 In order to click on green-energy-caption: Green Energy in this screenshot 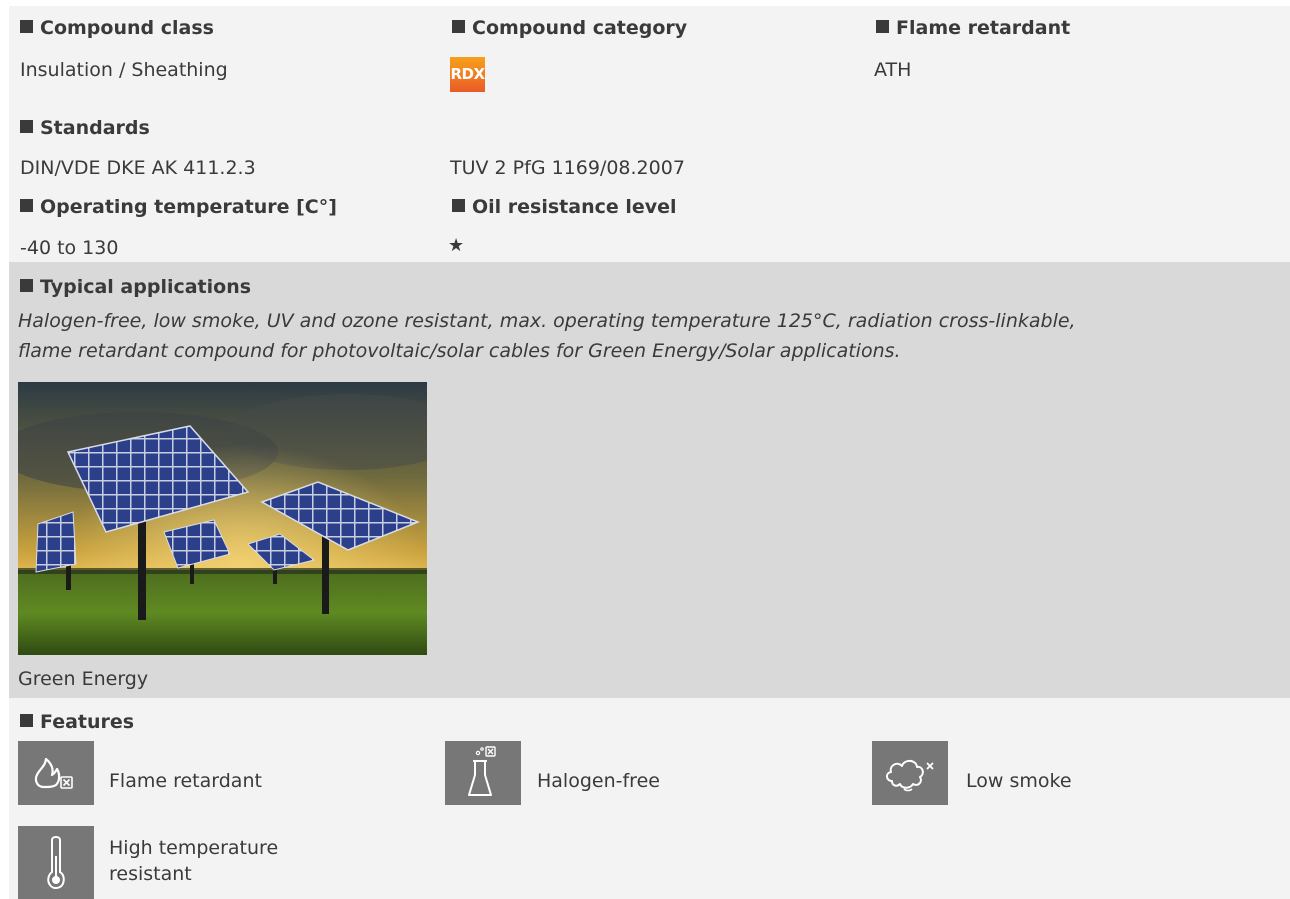, I will do `click(83, 679)`.